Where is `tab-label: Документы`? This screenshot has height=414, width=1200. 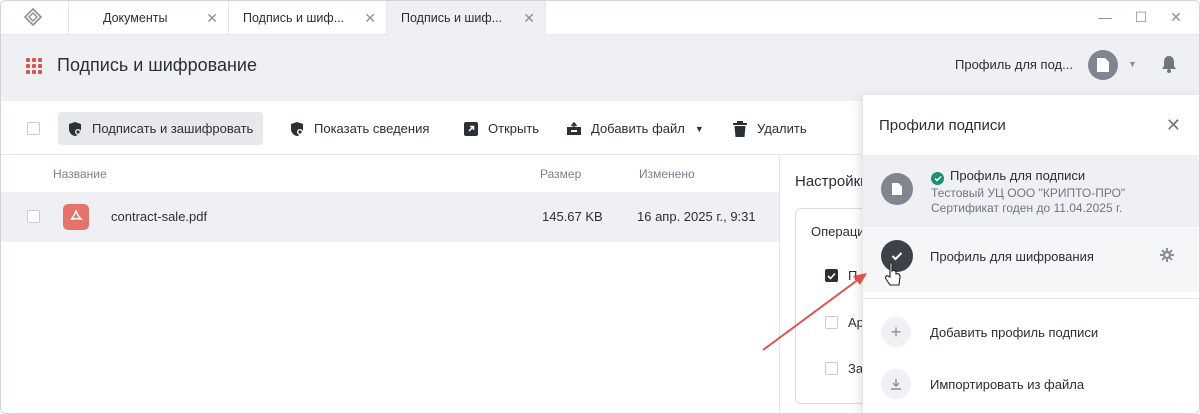
tab-label: Документы is located at coordinates (135, 18).